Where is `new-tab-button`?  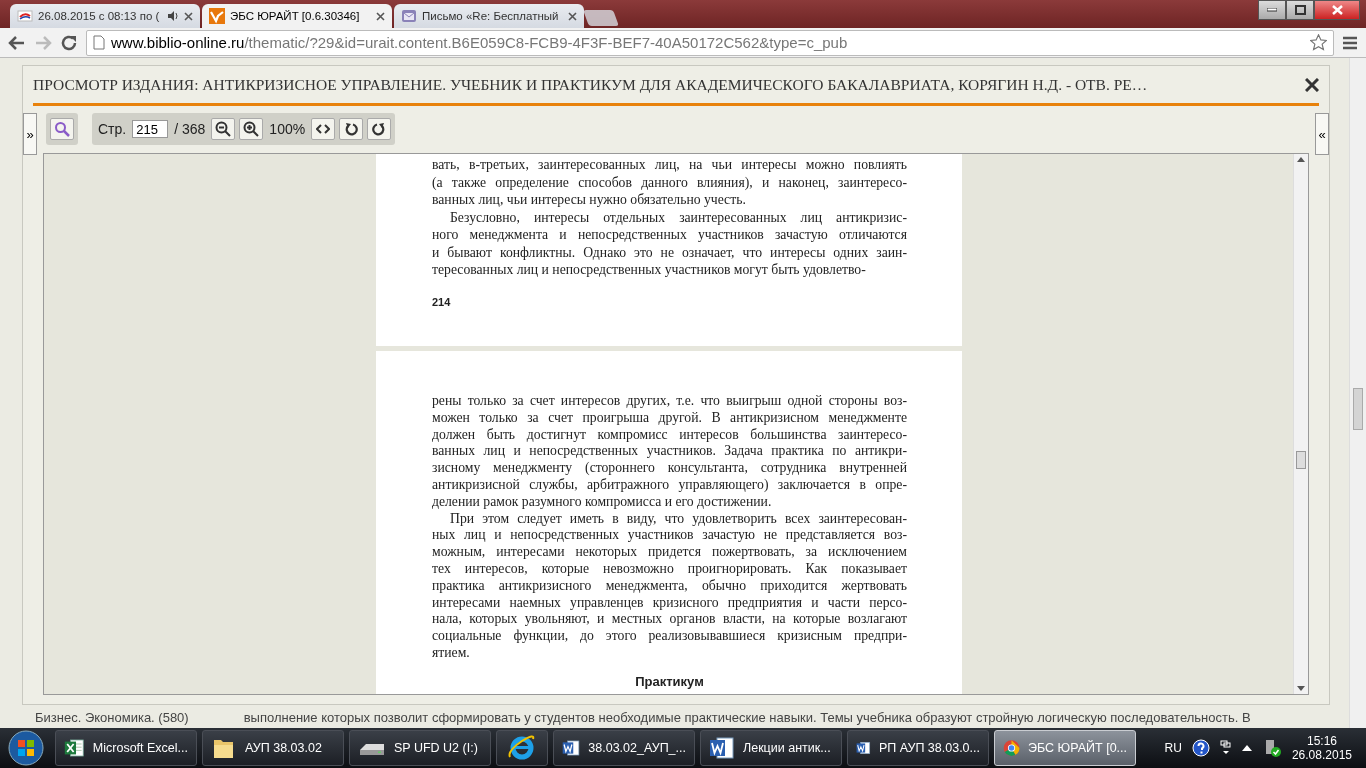
new-tab-button is located at coordinates (601, 18).